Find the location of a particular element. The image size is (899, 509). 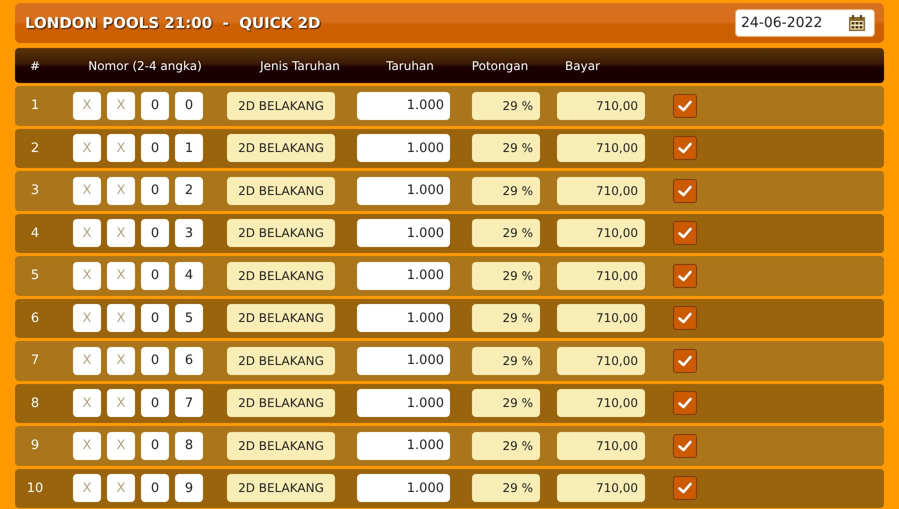

digit-field: 2 is located at coordinates (189, 190).